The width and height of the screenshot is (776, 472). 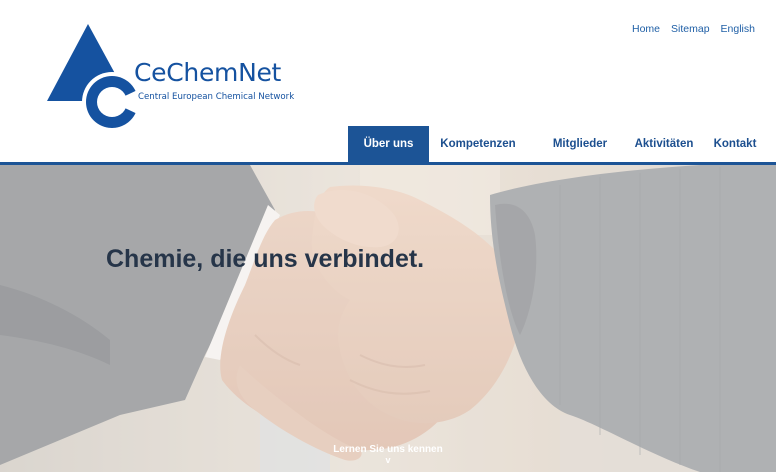 I want to click on chevron-down-icon: v, so click(x=388, y=460).